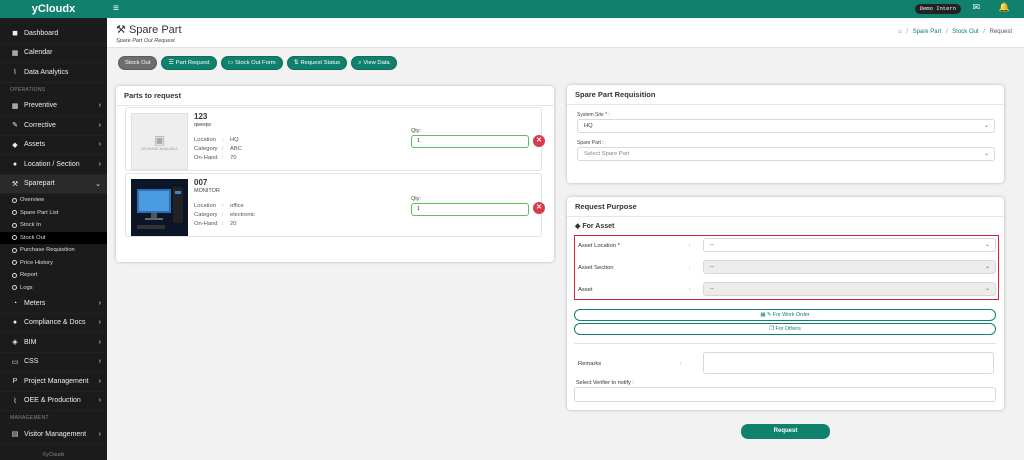 The height and width of the screenshot is (460, 1024). What do you see at coordinates (15, 343) in the screenshot?
I see `bim-icon: ◈` at bounding box center [15, 343].